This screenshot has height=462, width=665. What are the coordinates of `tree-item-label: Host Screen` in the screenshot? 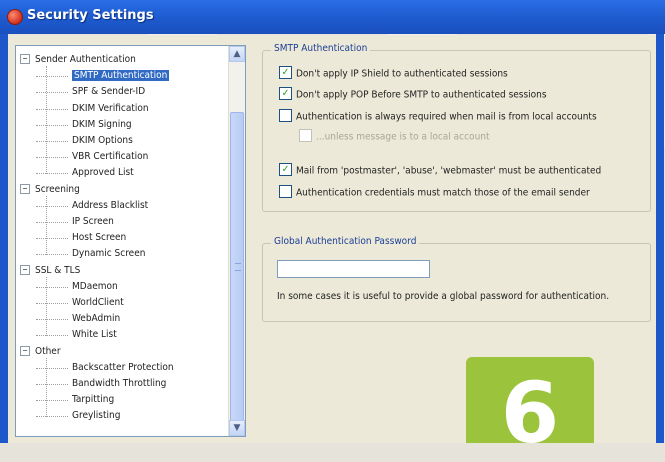 It's located at (99, 238).